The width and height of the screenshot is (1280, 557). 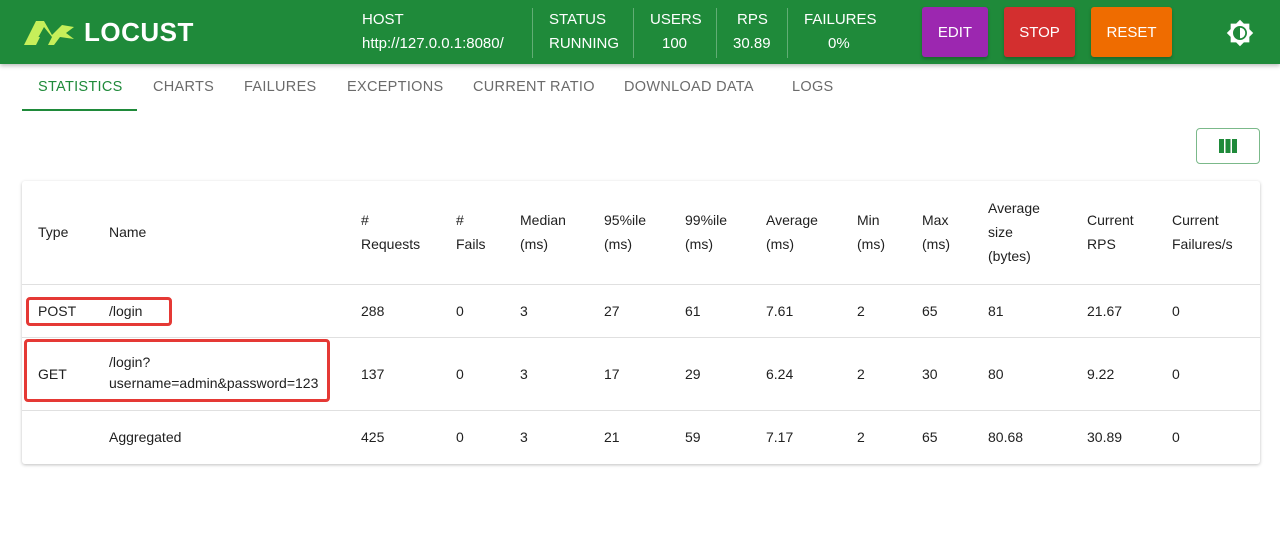 I want to click on header-current-rps: Current RPS, so click(x=1110, y=232).